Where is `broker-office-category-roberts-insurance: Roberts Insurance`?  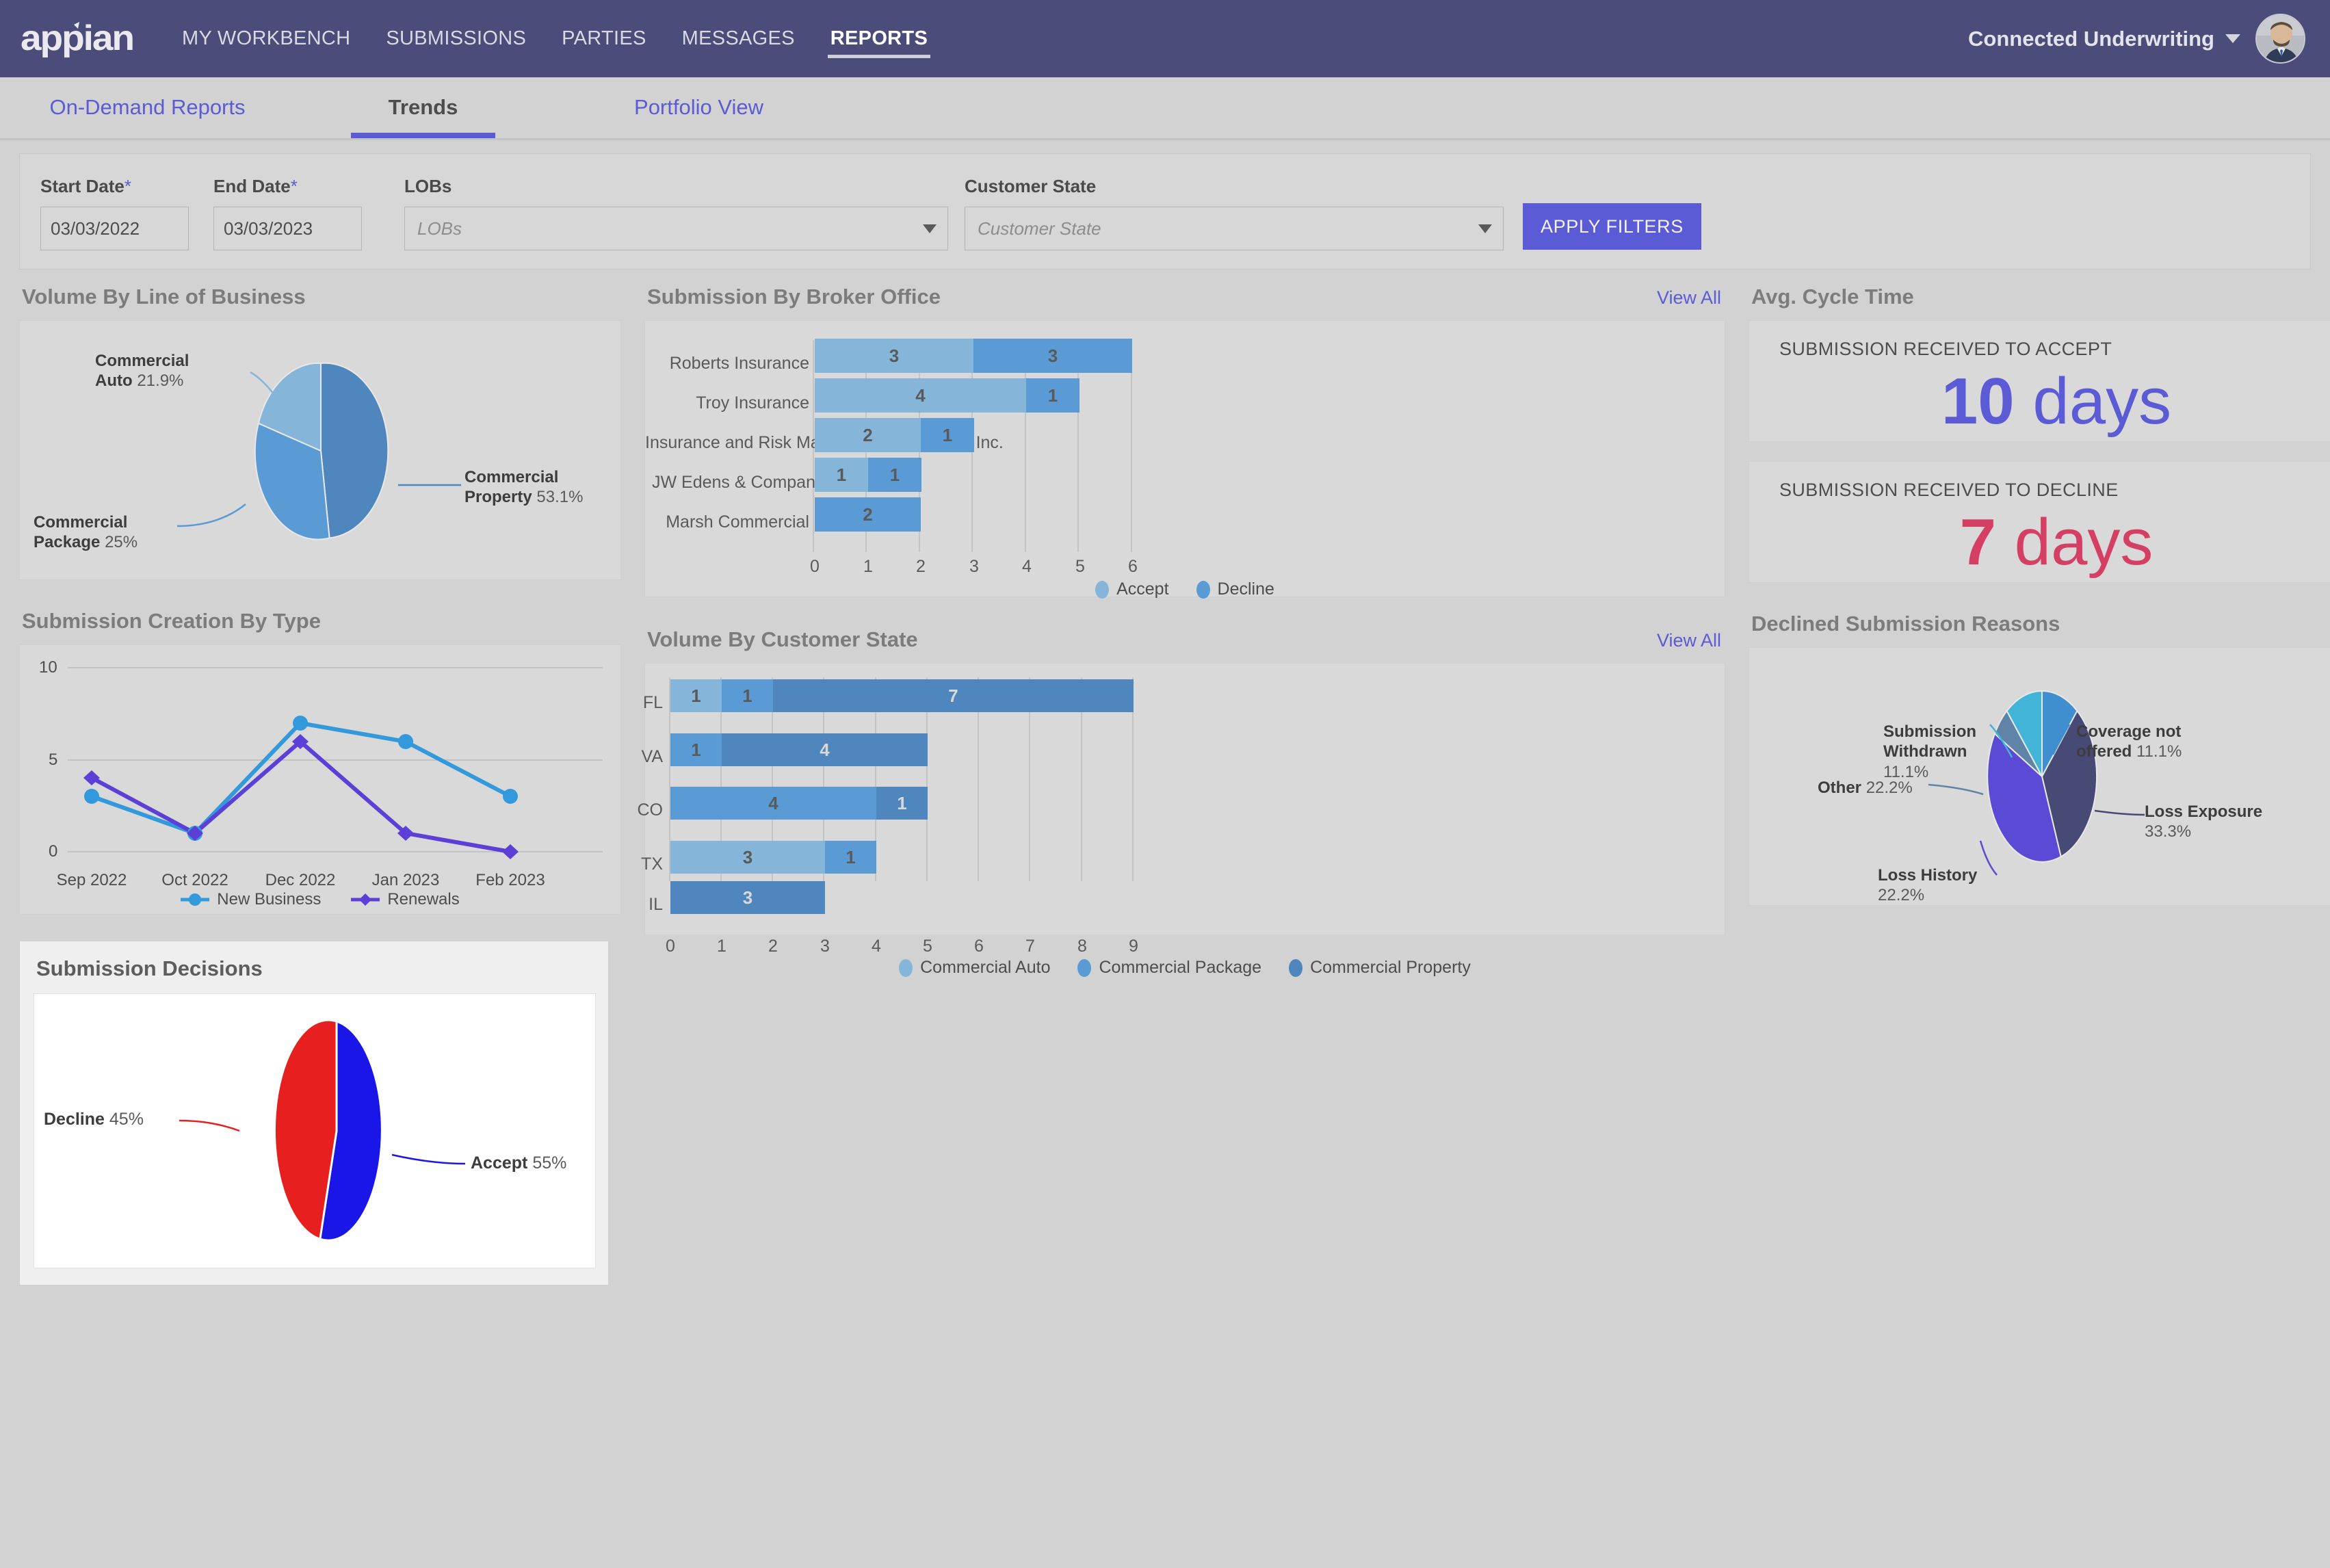
broker-office-category-roberts-insurance: Roberts Insurance is located at coordinates (739, 363).